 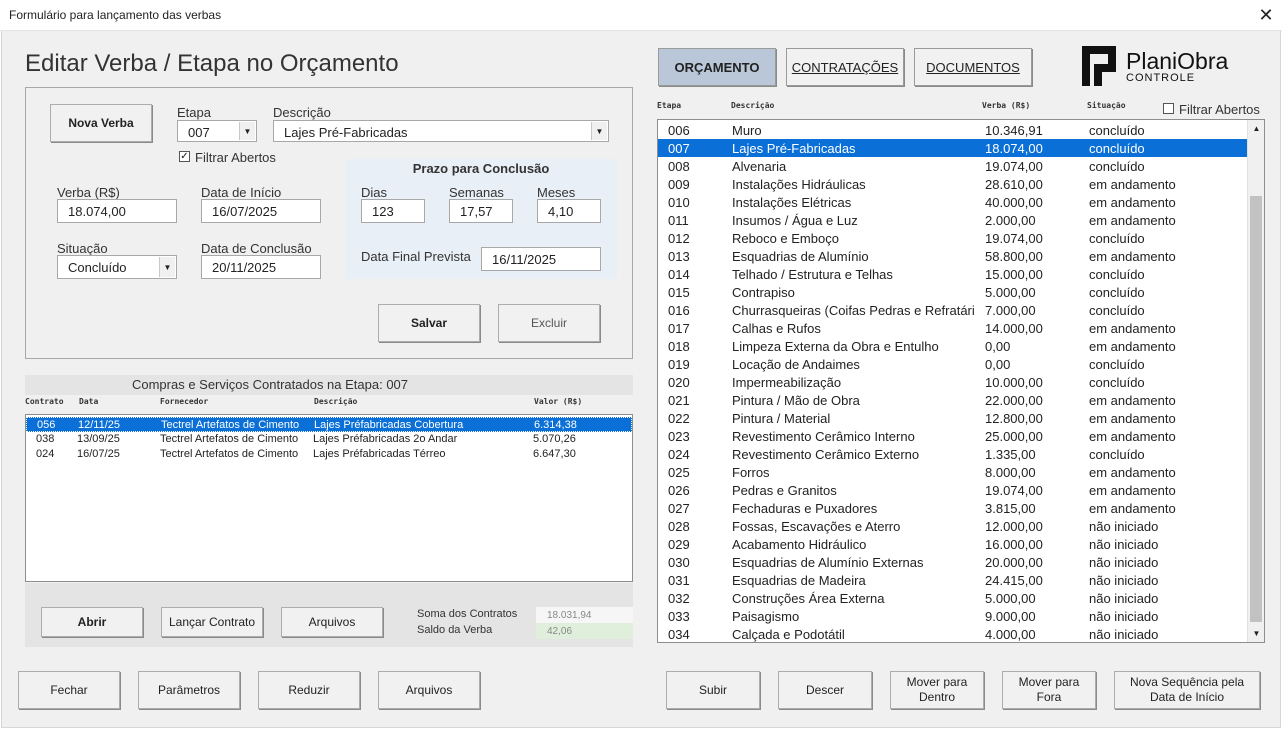 What do you see at coordinates (1168, 108) in the screenshot?
I see `etapas-filtrar-checkbox` at bounding box center [1168, 108].